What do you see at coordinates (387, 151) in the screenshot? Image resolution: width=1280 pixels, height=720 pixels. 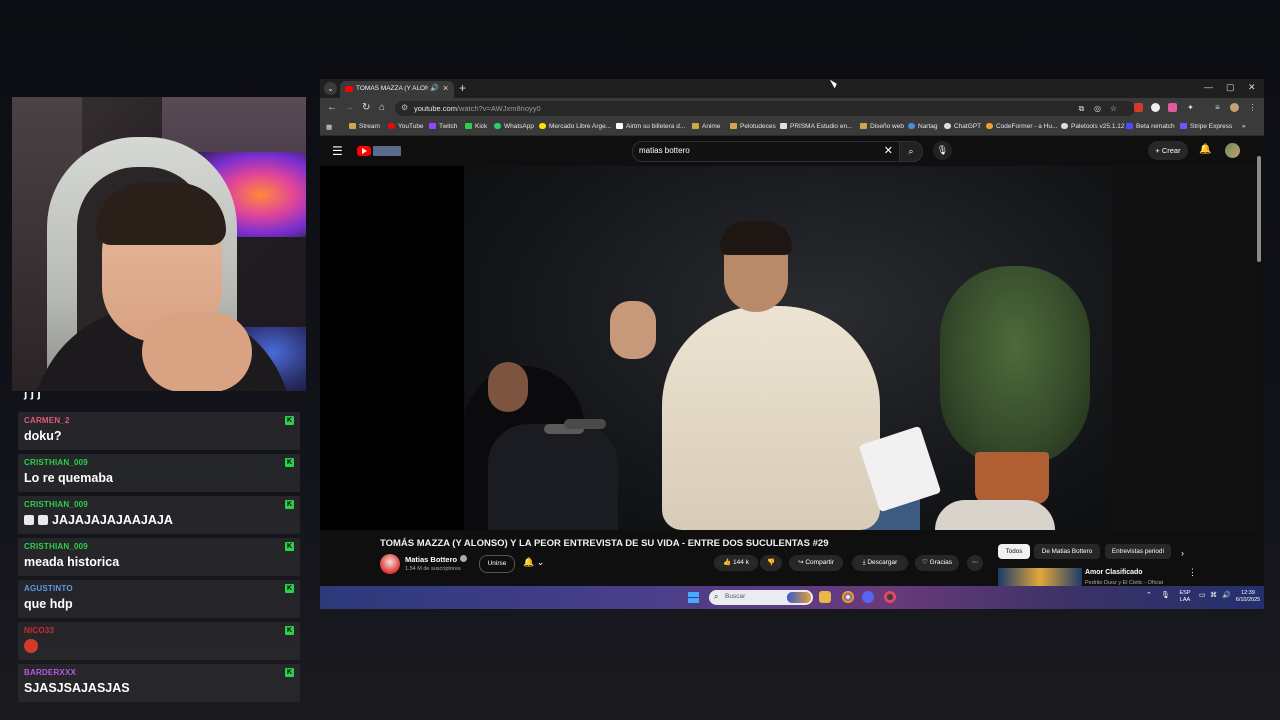 I see `youtube-logo-wordmark` at bounding box center [387, 151].